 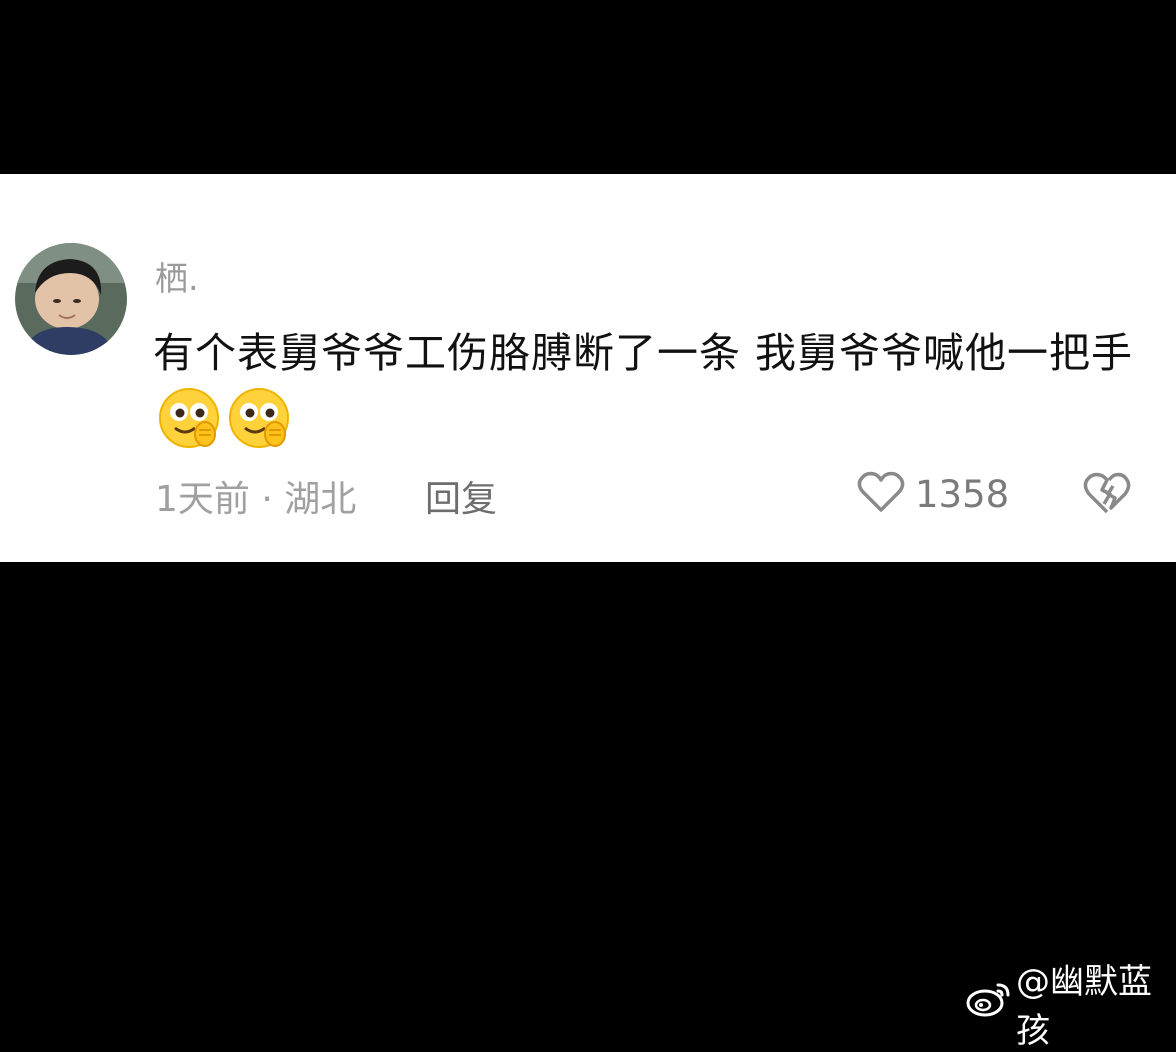 I want to click on dislike-button, so click(x=1107, y=495).